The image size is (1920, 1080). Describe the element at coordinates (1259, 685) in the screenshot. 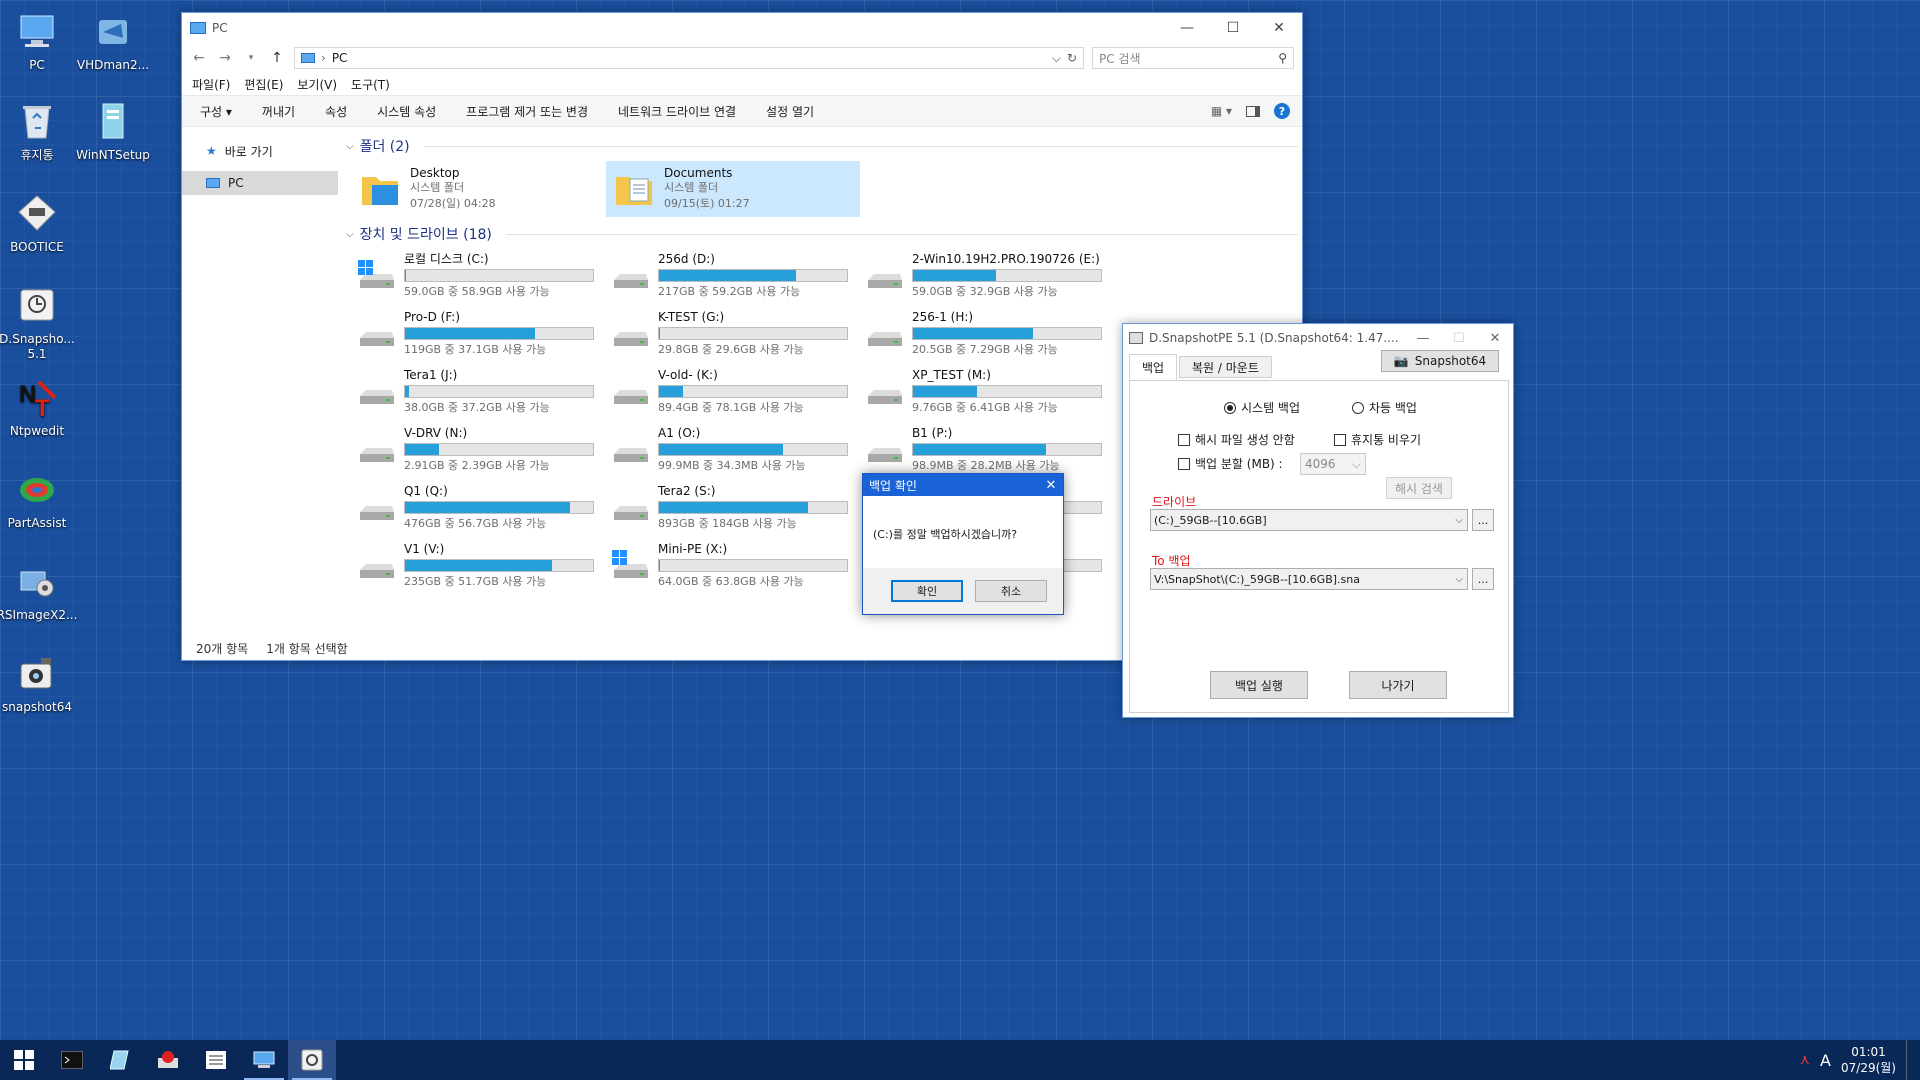

I see `run-backup-button: 백업 실행` at that location.